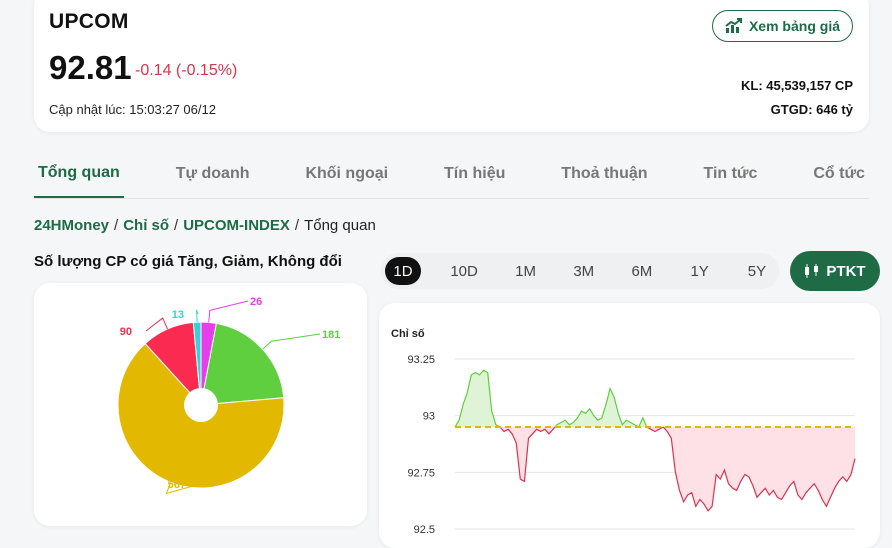  I want to click on range-1y: 1Y, so click(700, 271).